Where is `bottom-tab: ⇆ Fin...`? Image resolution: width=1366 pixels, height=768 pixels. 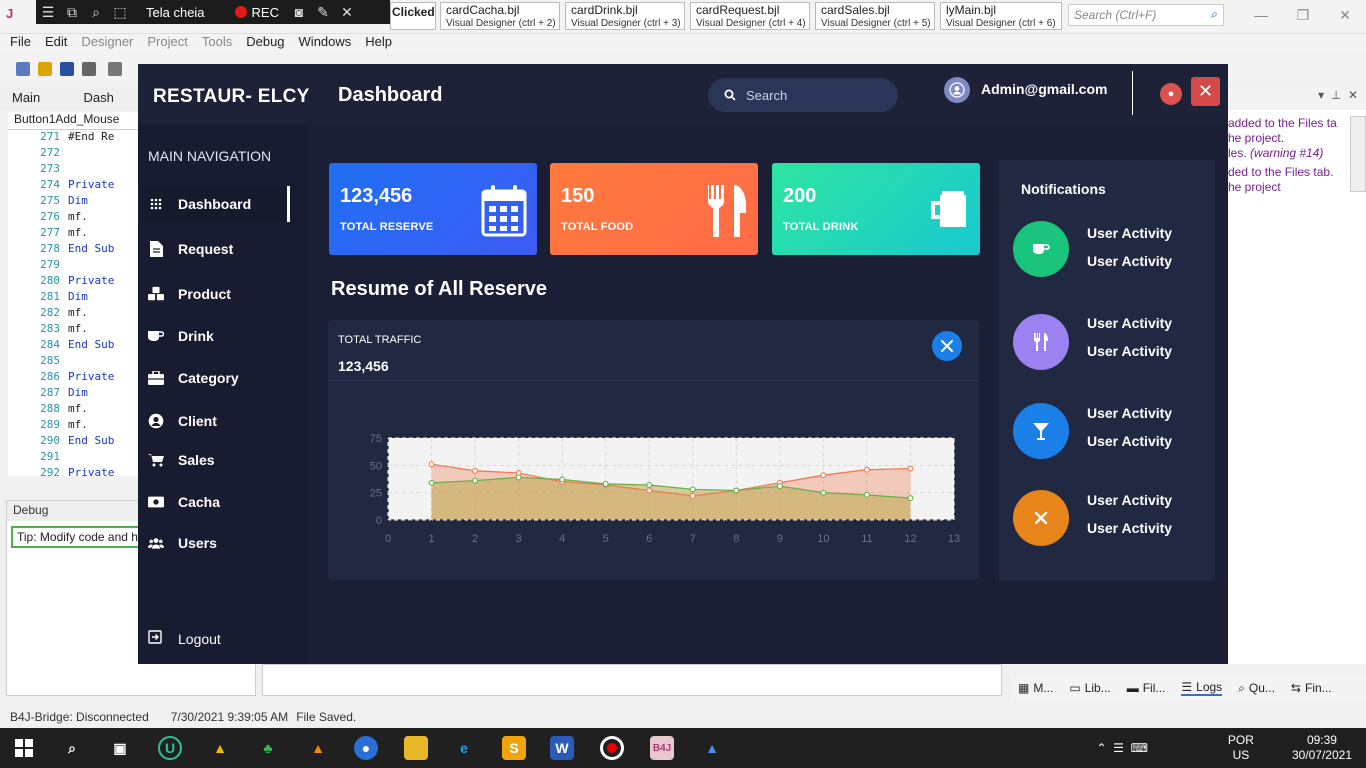
bottom-tab: ⇆ Fin... is located at coordinates (1311, 688).